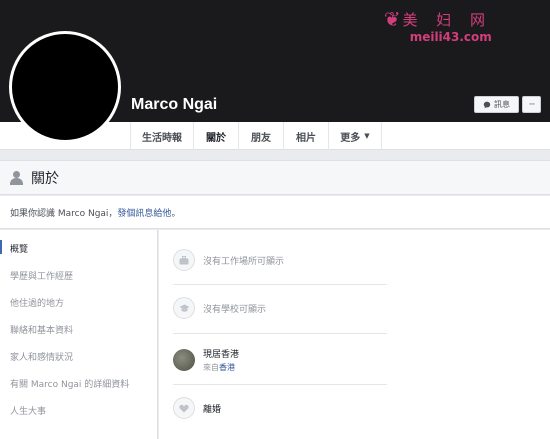 The width and height of the screenshot is (550, 439). Describe the element at coordinates (41, 356) in the screenshot. I see `sidebar-item-family: 家人和感情狀況` at that location.